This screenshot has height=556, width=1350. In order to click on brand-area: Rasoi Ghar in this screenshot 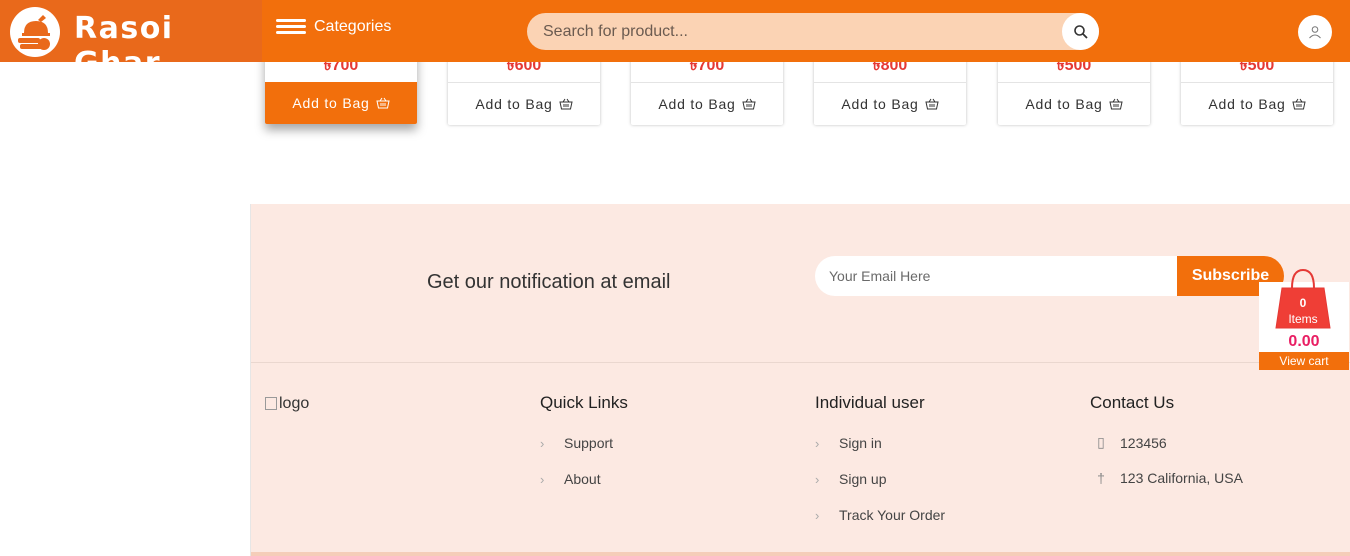, I will do `click(131, 40)`.